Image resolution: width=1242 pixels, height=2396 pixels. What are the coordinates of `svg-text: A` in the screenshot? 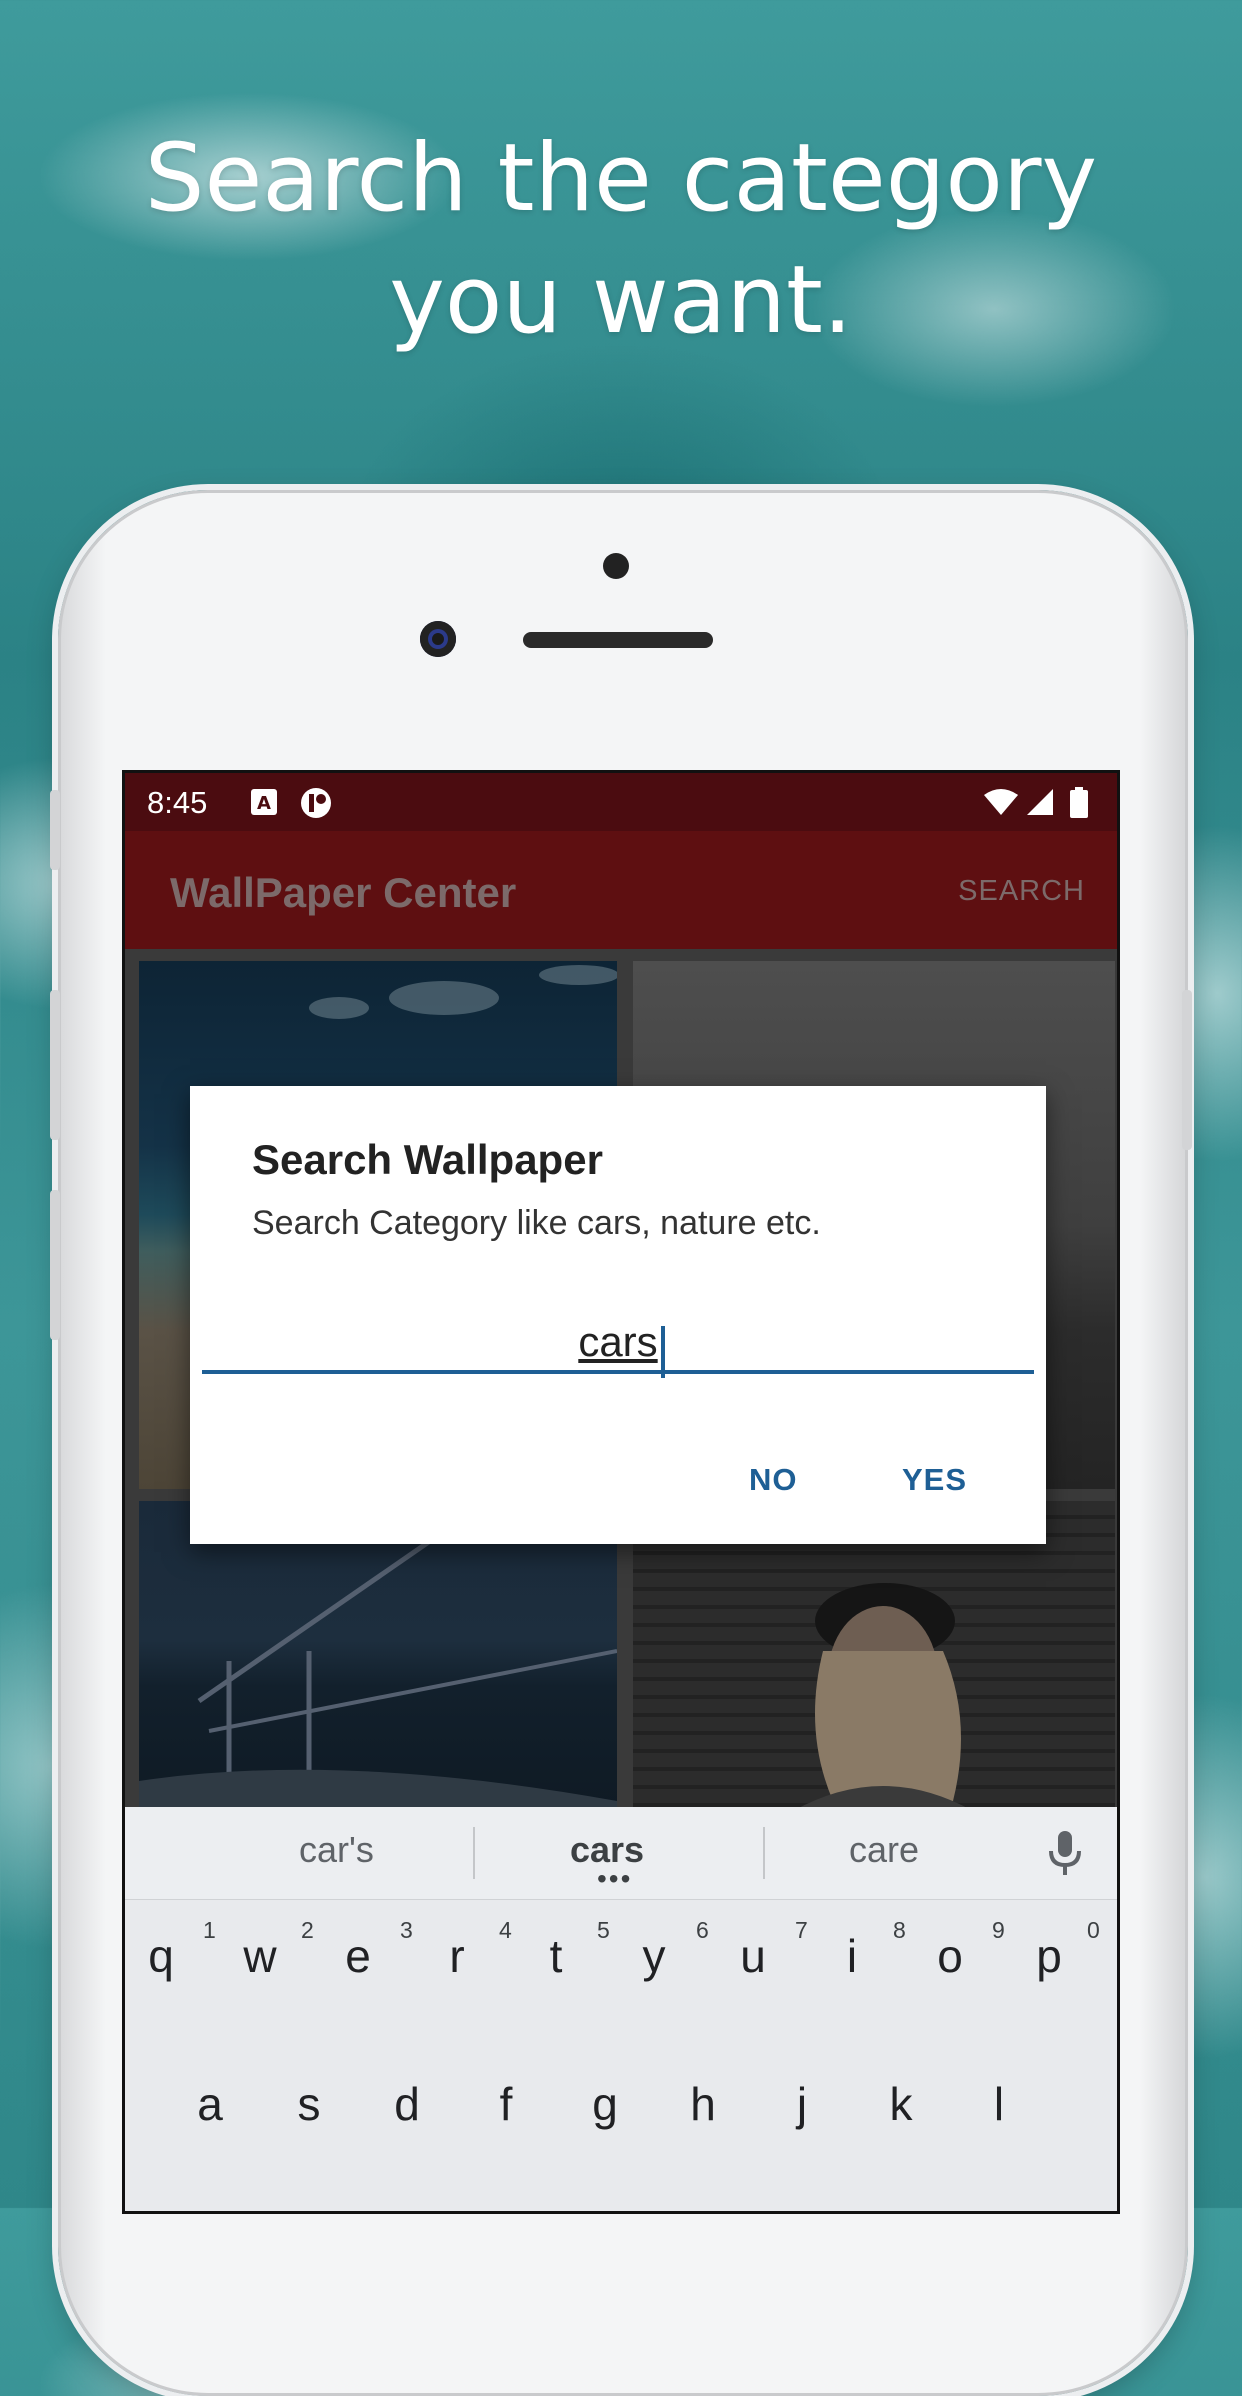 It's located at (264, 803).